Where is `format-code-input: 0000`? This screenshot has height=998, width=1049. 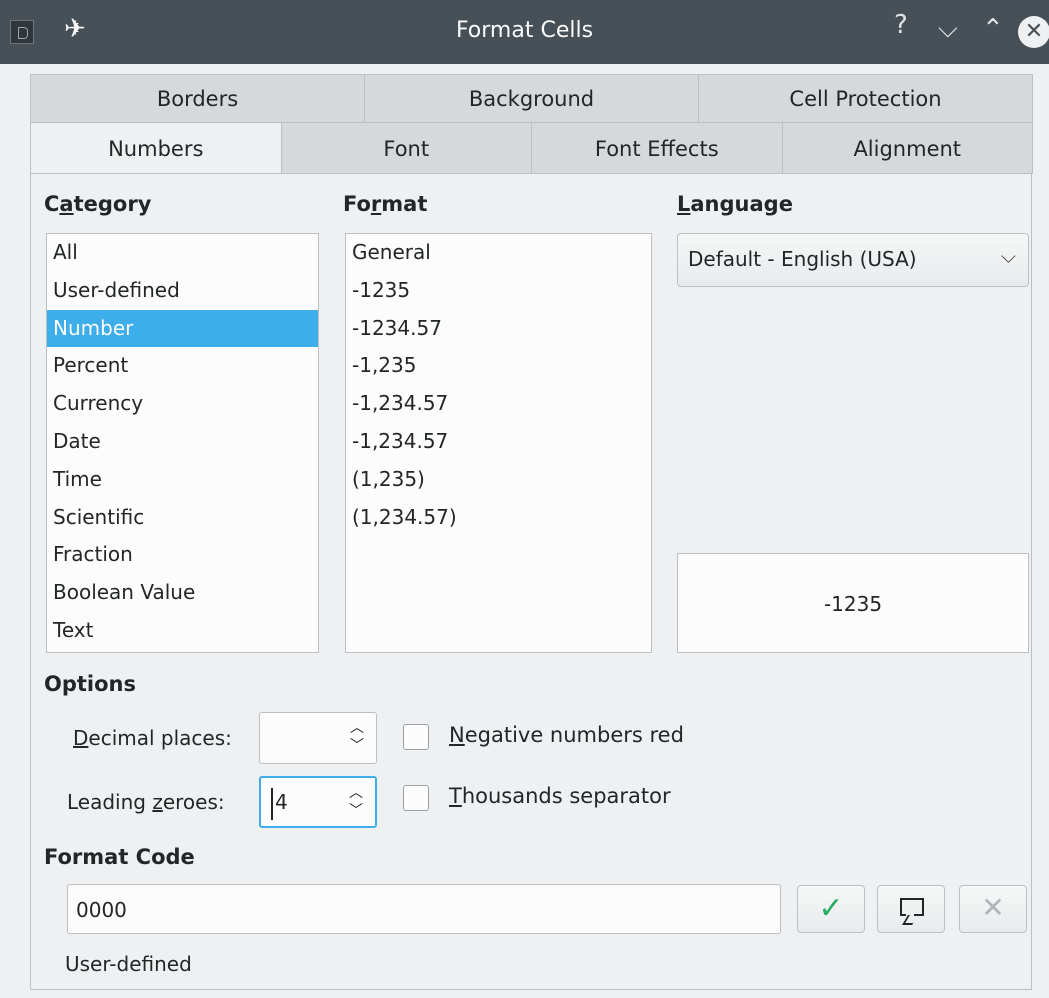
format-code-input: 0000 is located at coordinates (424, 909).